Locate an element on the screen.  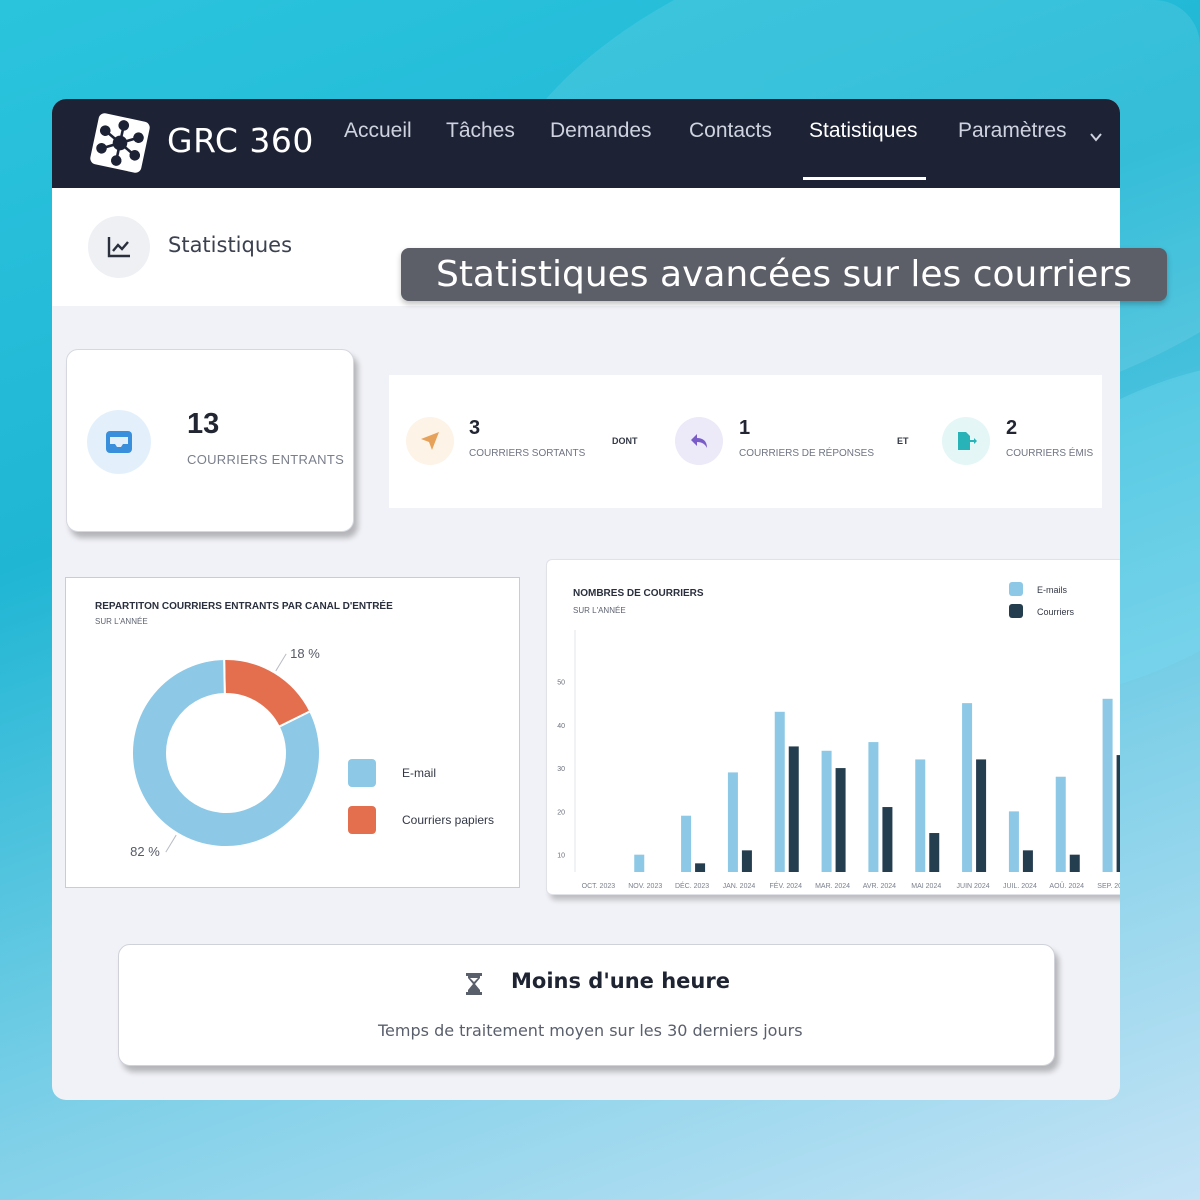
incoming-mail-card: 13 COURRIERS ENTRANTS is located at coordinates (210, 440).